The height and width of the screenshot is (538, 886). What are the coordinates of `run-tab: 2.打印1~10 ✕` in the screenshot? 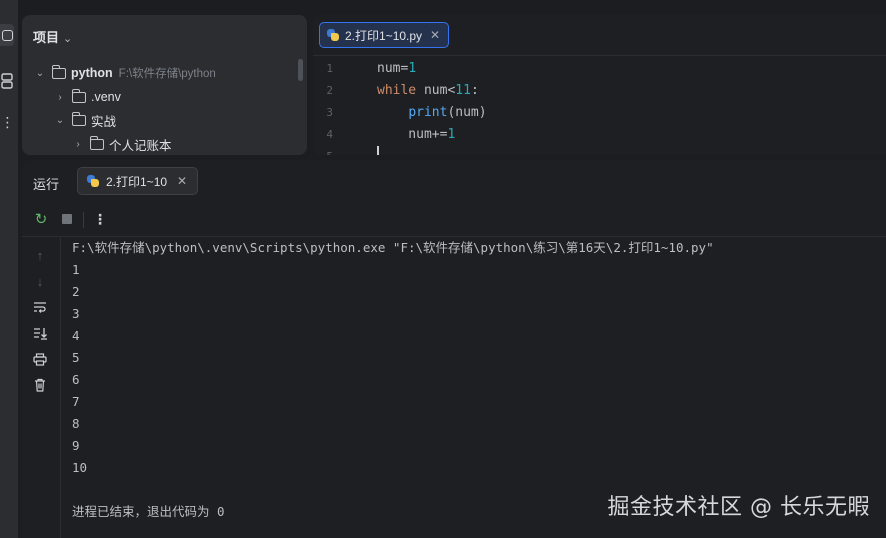 It's located at (138, 181).